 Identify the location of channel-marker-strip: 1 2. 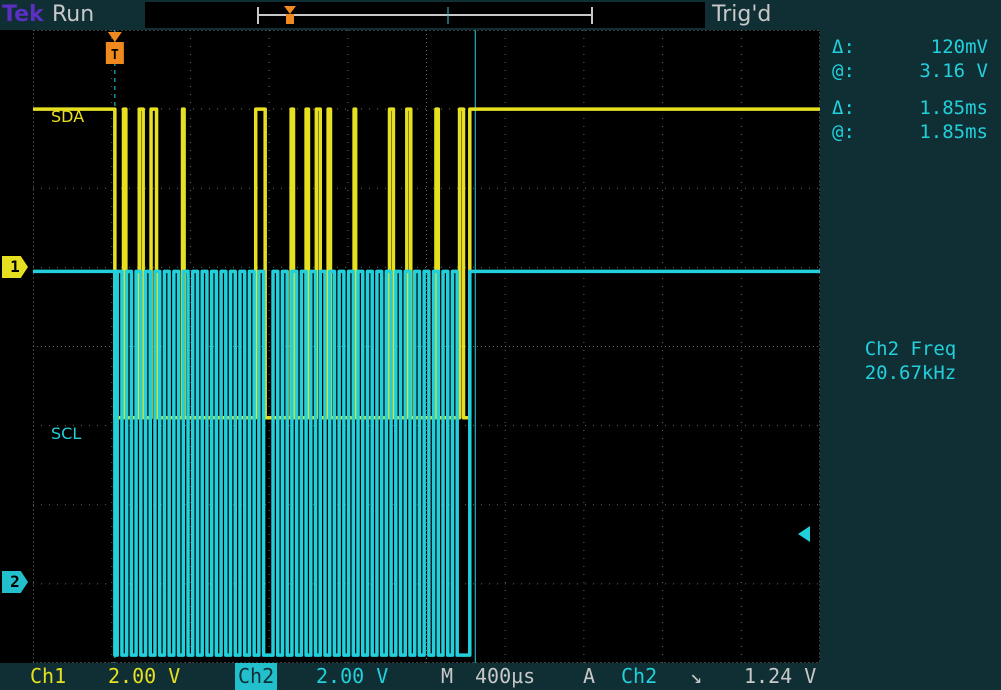
(16, 346).